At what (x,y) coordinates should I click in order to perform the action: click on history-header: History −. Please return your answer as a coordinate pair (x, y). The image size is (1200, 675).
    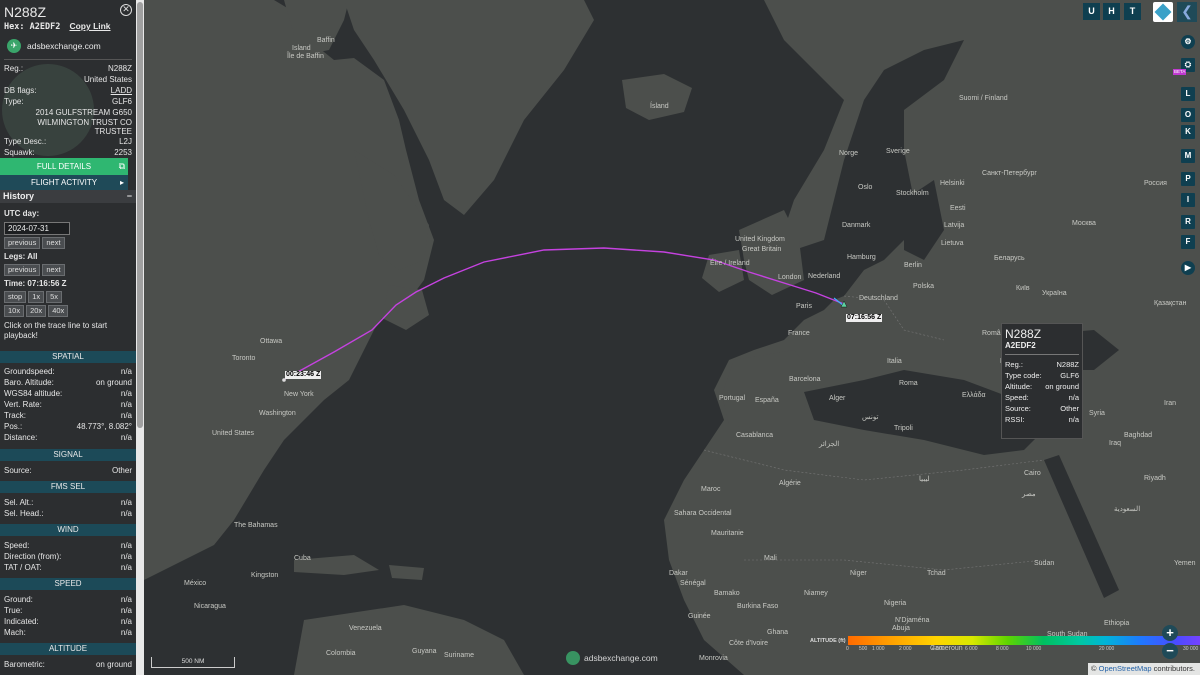
    Looking at the image, I should click on (68, 196).